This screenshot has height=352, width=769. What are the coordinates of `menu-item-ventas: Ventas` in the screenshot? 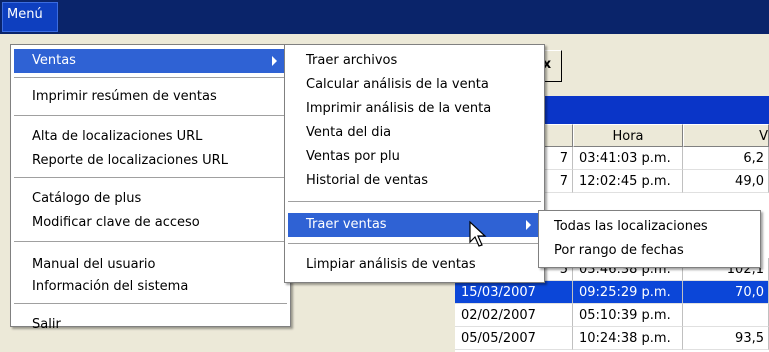 It's located at (150, 61).